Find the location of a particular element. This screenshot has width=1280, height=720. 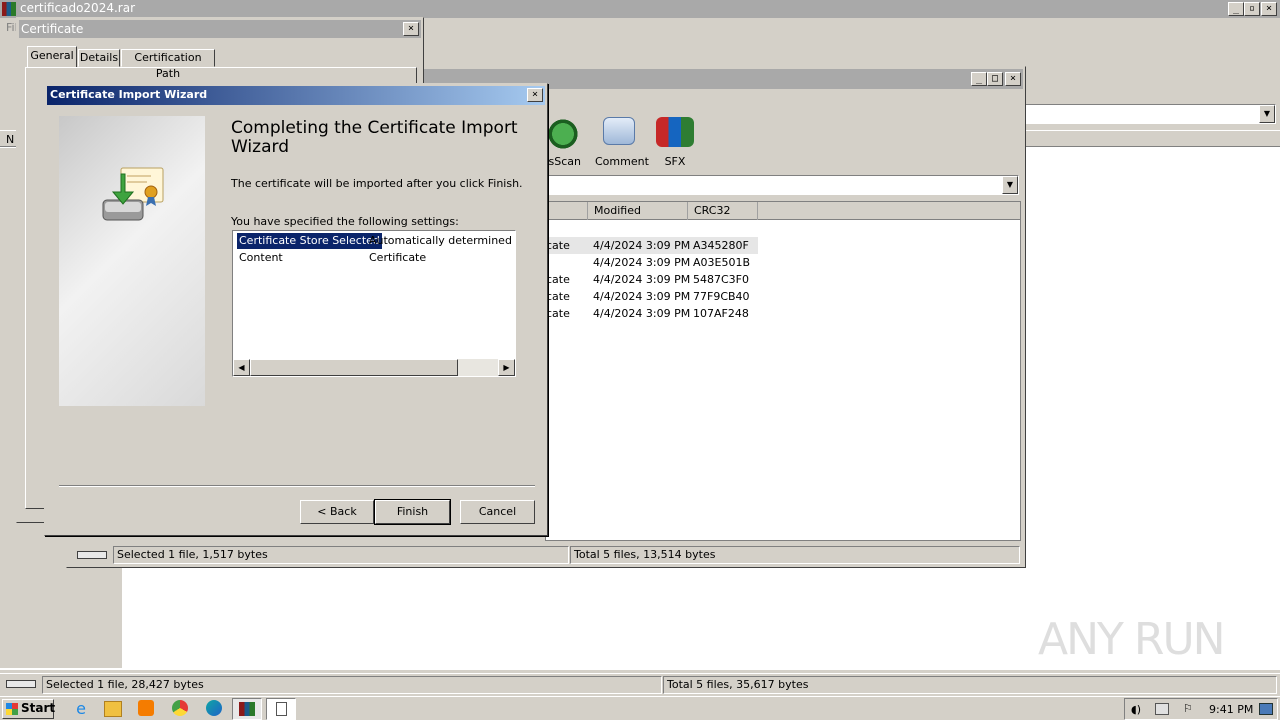

close-button: × is located at coordinates (1269, 9).